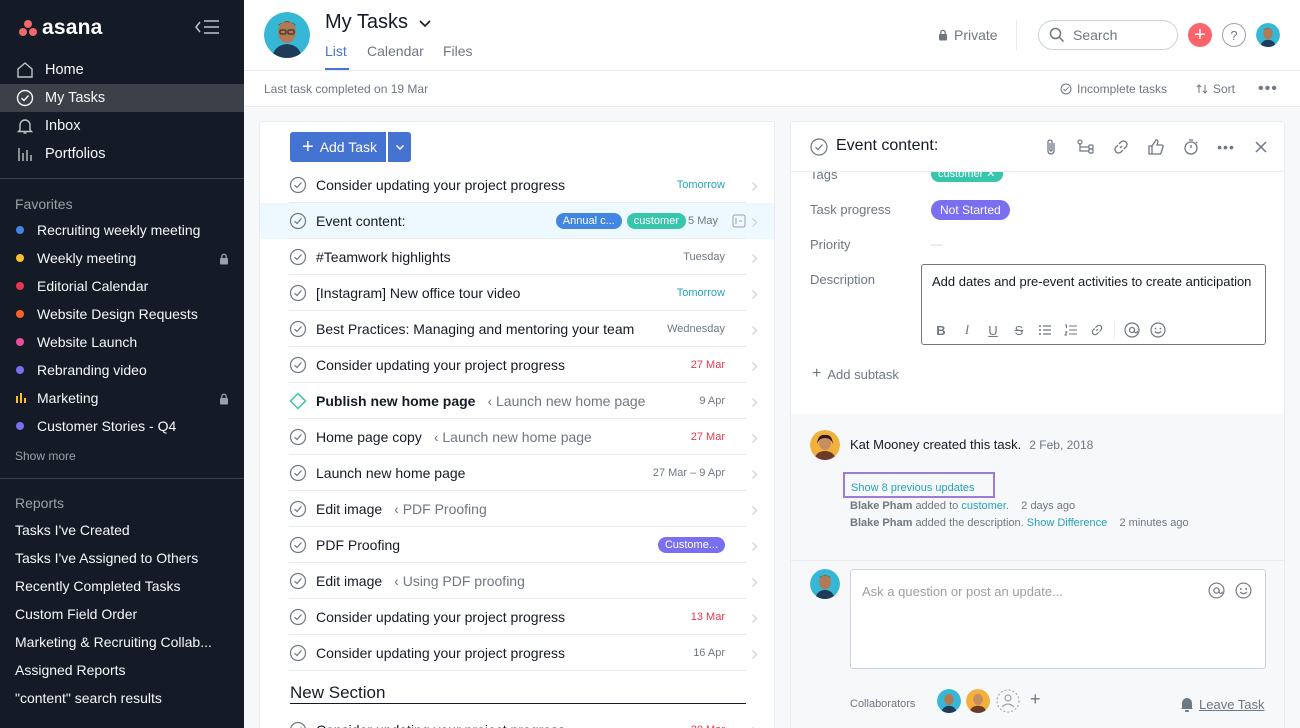 The width and height of the screenshot is (1300, 728). Describe the element at coordinates (88, 698) in the screenshot. I see `report-item: "content" search results` at that location.